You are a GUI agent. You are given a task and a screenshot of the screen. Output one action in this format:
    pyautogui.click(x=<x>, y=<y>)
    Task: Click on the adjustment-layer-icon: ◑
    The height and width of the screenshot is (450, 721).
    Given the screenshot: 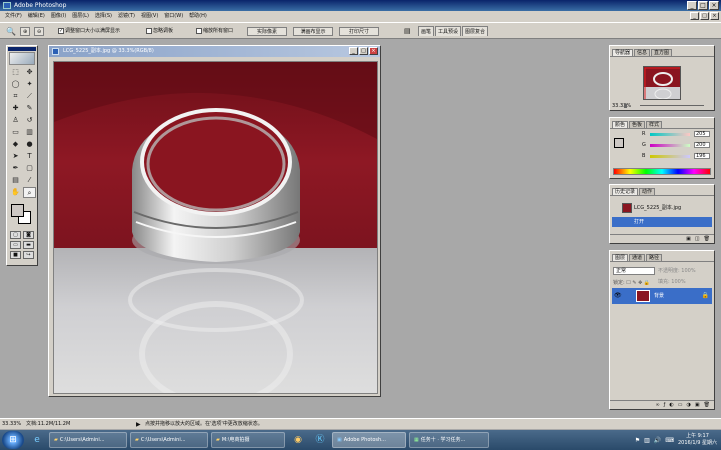 What is the action you would take?
    pyautogui.click(x=689, y=405)
    